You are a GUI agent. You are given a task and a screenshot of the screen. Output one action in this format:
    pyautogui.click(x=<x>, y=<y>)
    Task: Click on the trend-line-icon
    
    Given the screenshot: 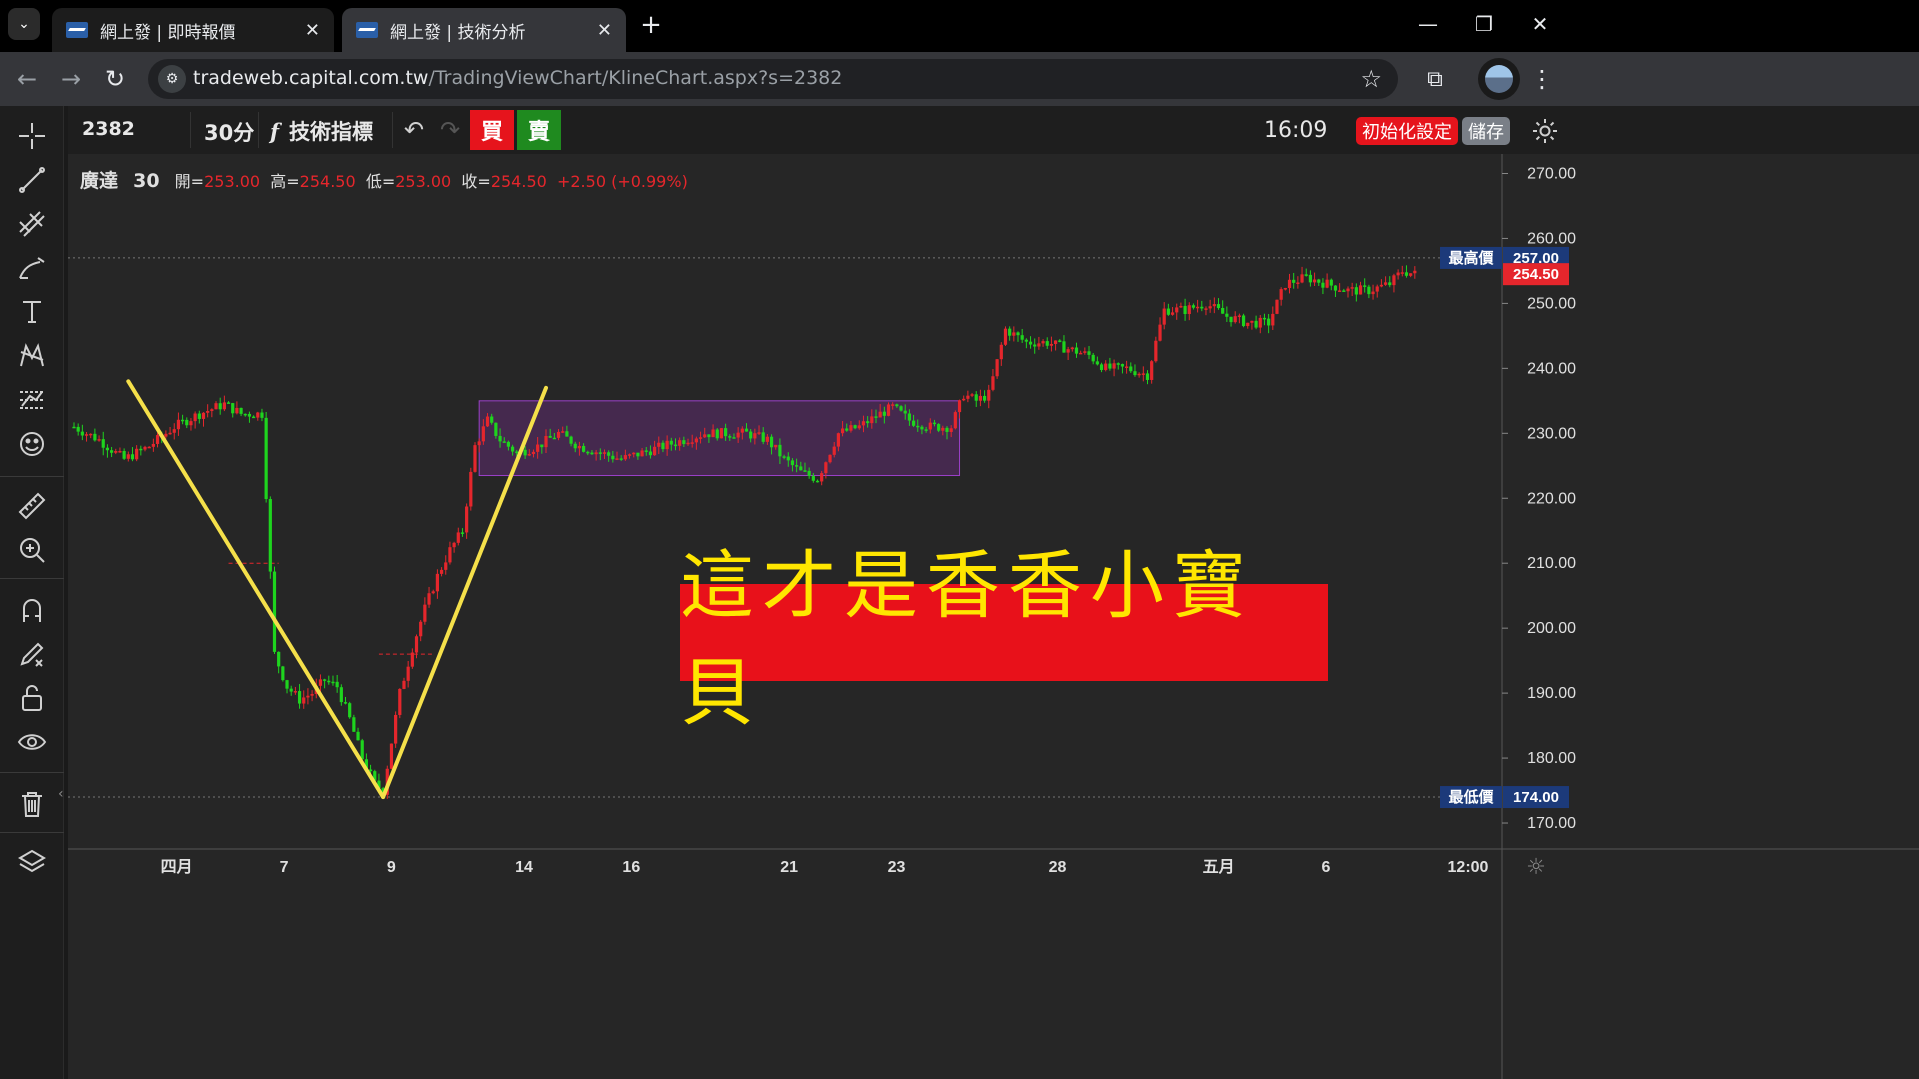 What is the action you would take?
    pyautogui.click(x=32, y=180)
    